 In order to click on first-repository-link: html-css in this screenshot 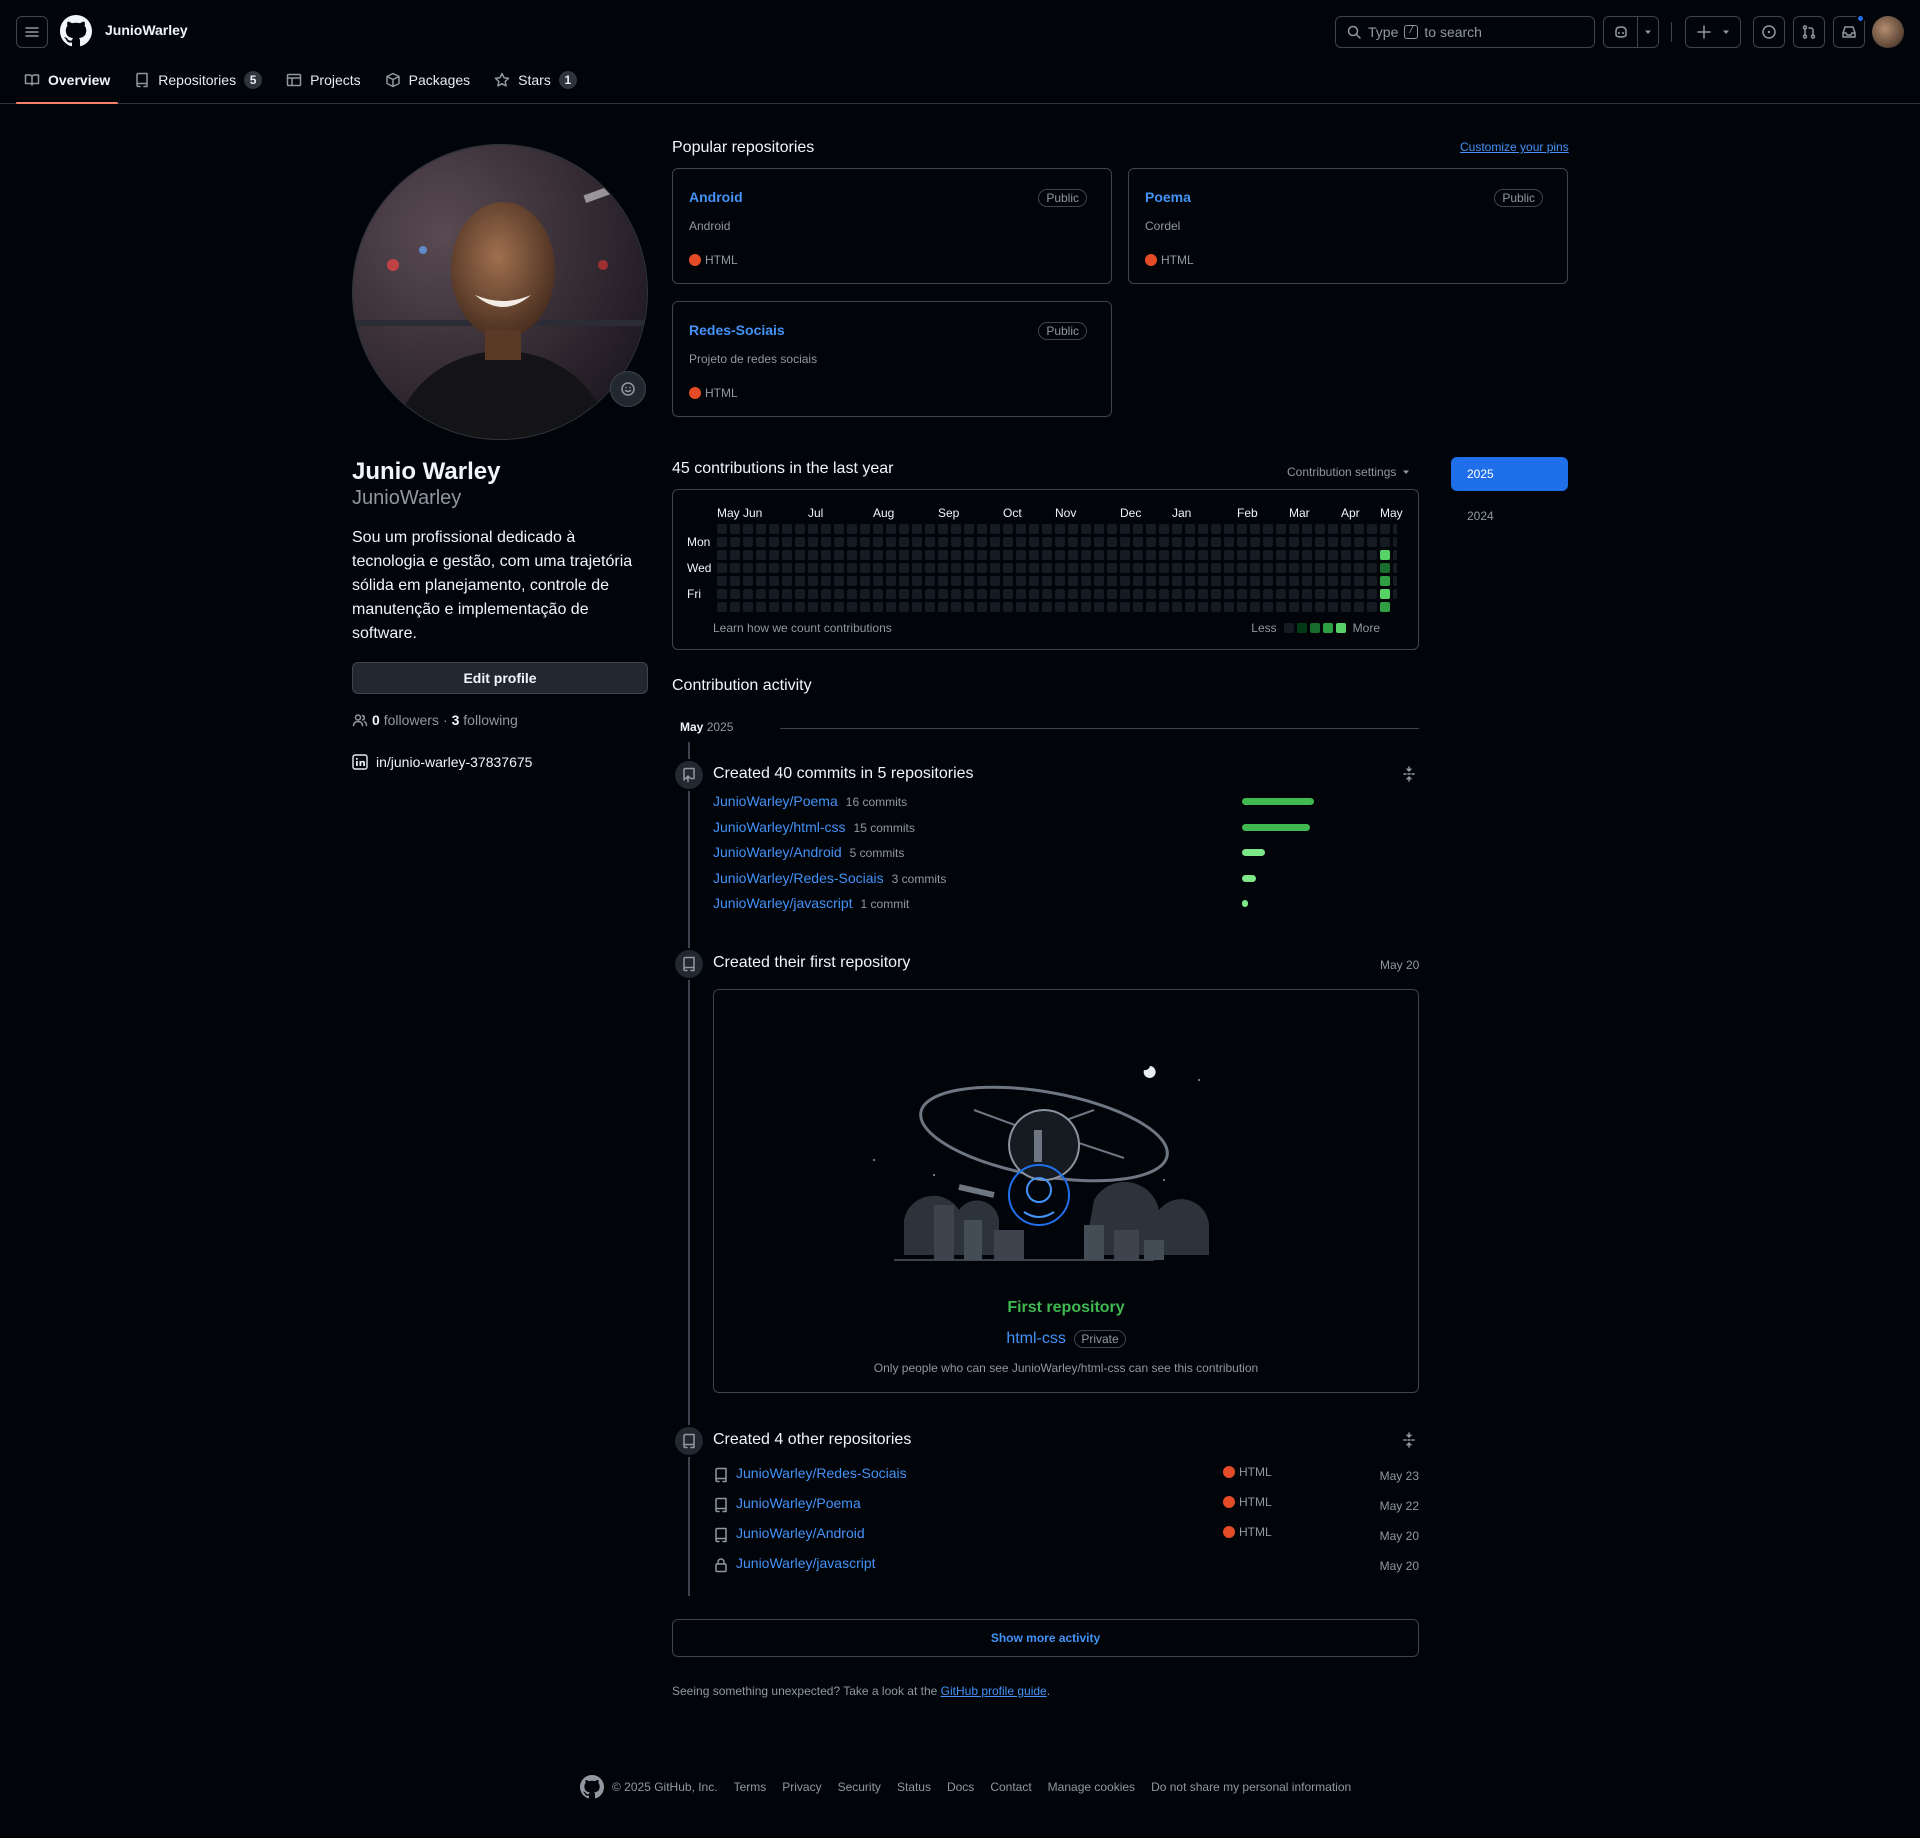, I will do `click(1036, 1338)`.